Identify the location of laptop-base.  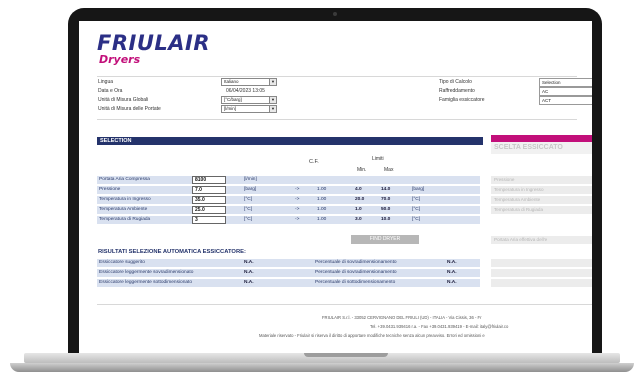
(322, 366).